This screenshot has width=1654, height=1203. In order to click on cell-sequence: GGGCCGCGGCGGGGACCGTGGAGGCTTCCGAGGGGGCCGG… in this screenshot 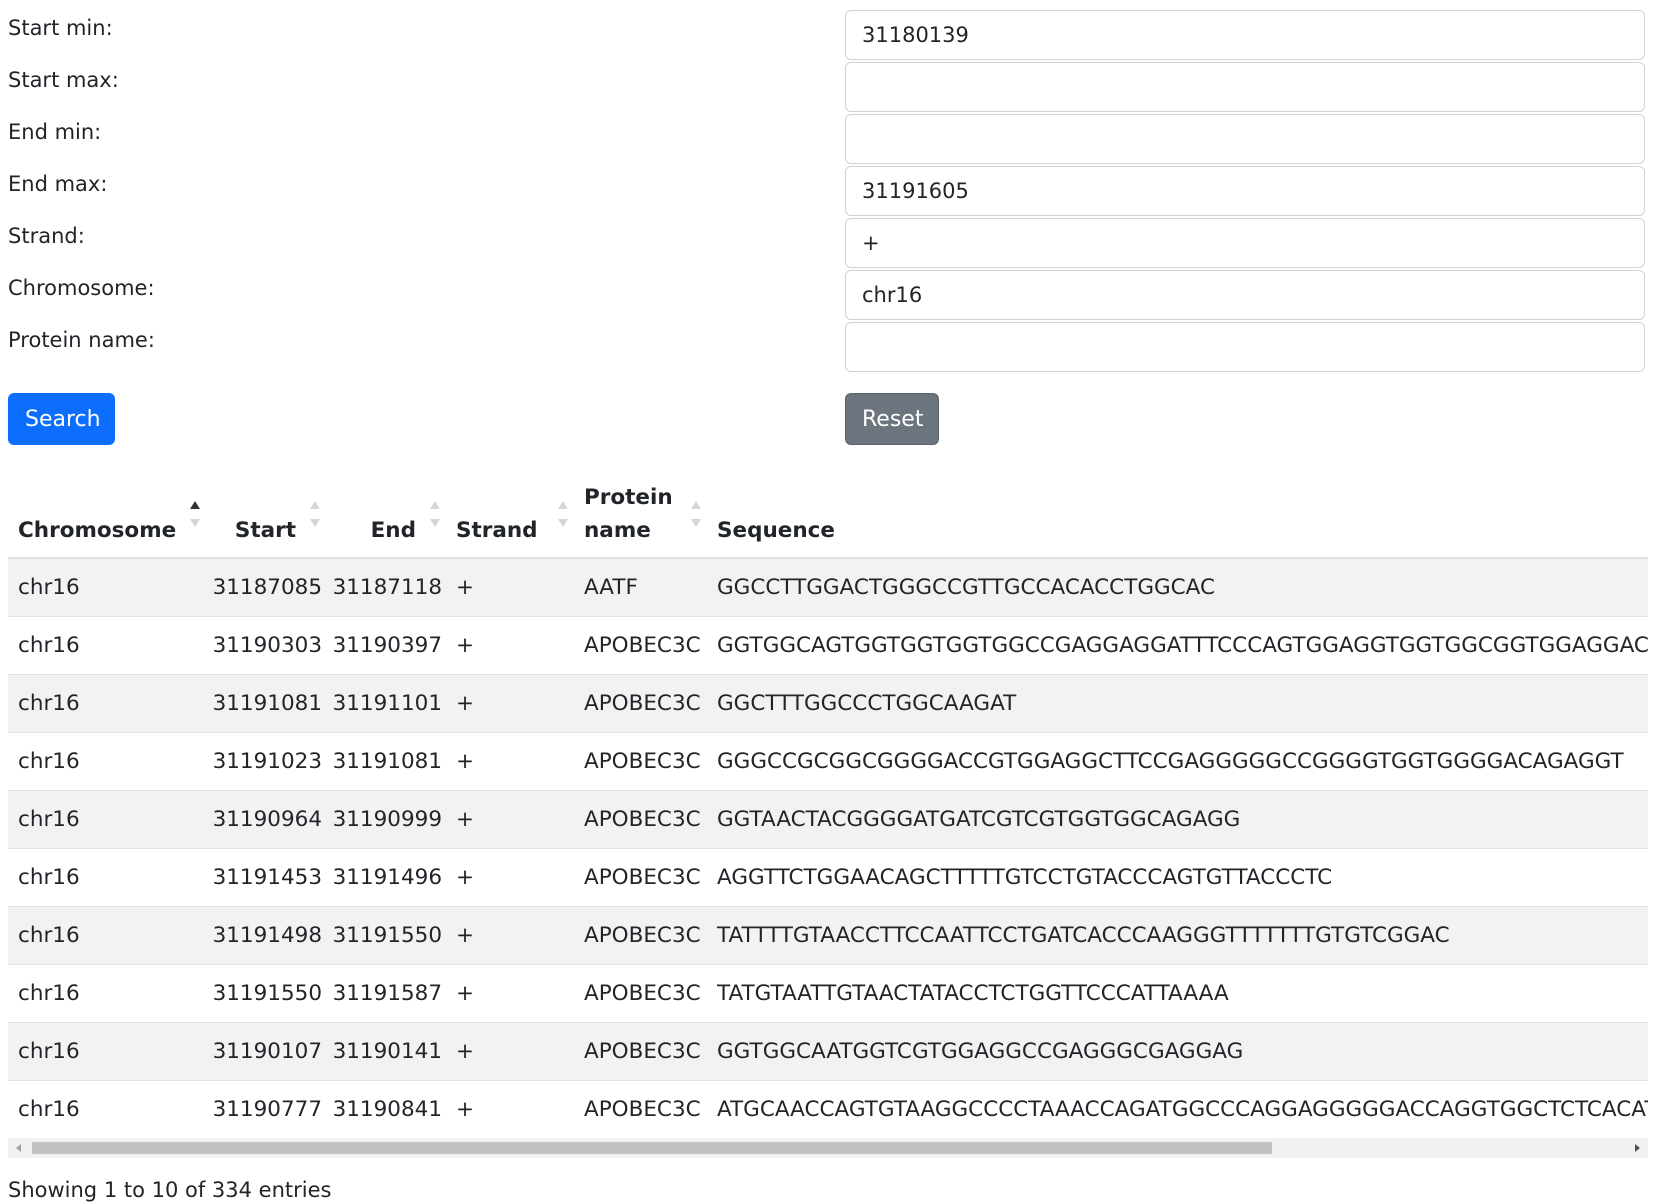, I will do `click(1177, 761)`.